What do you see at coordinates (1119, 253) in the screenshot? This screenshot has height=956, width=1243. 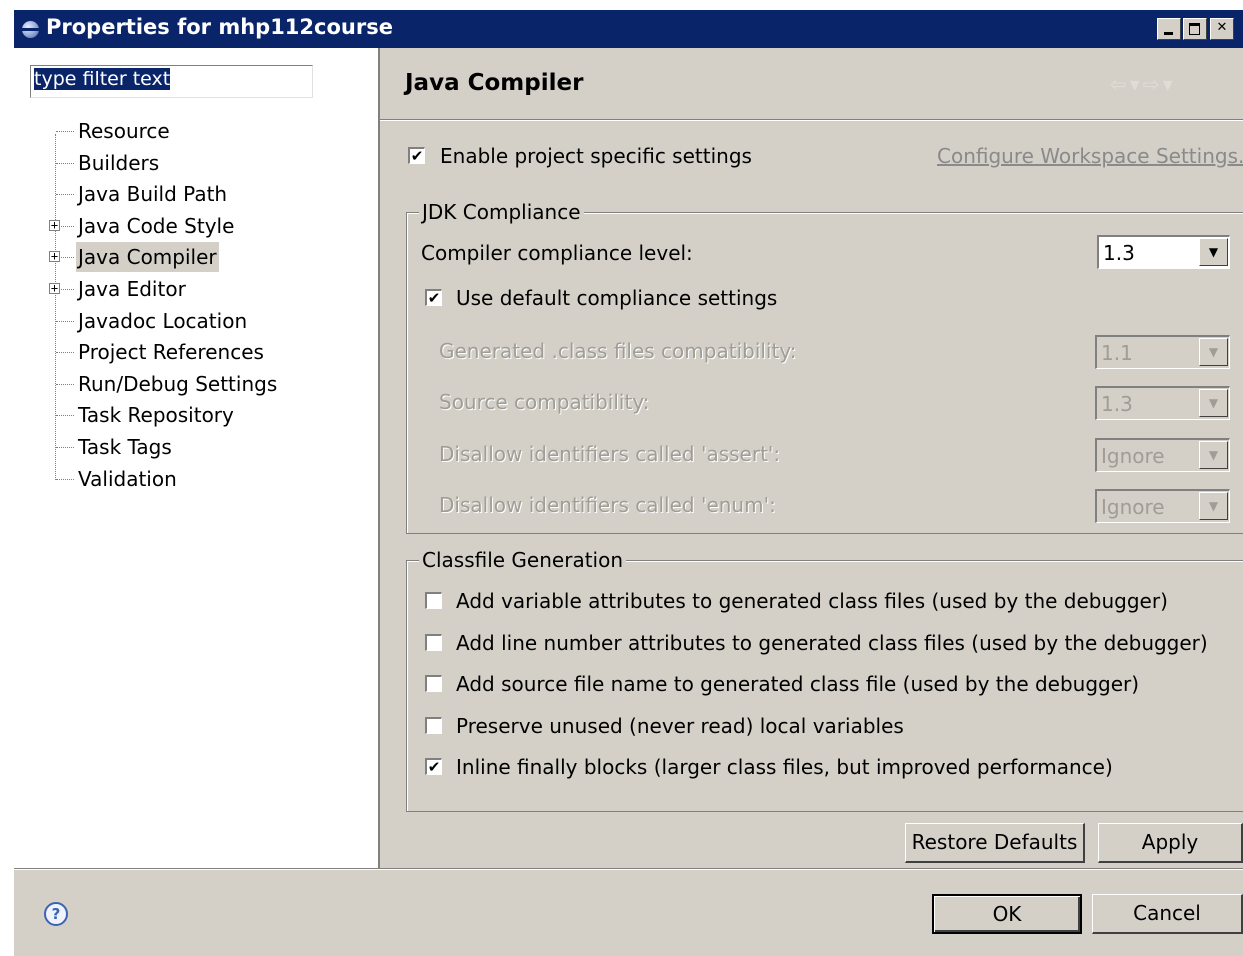 I see `compliance-level-value: 1.3` at bounding box center [1119, 253].